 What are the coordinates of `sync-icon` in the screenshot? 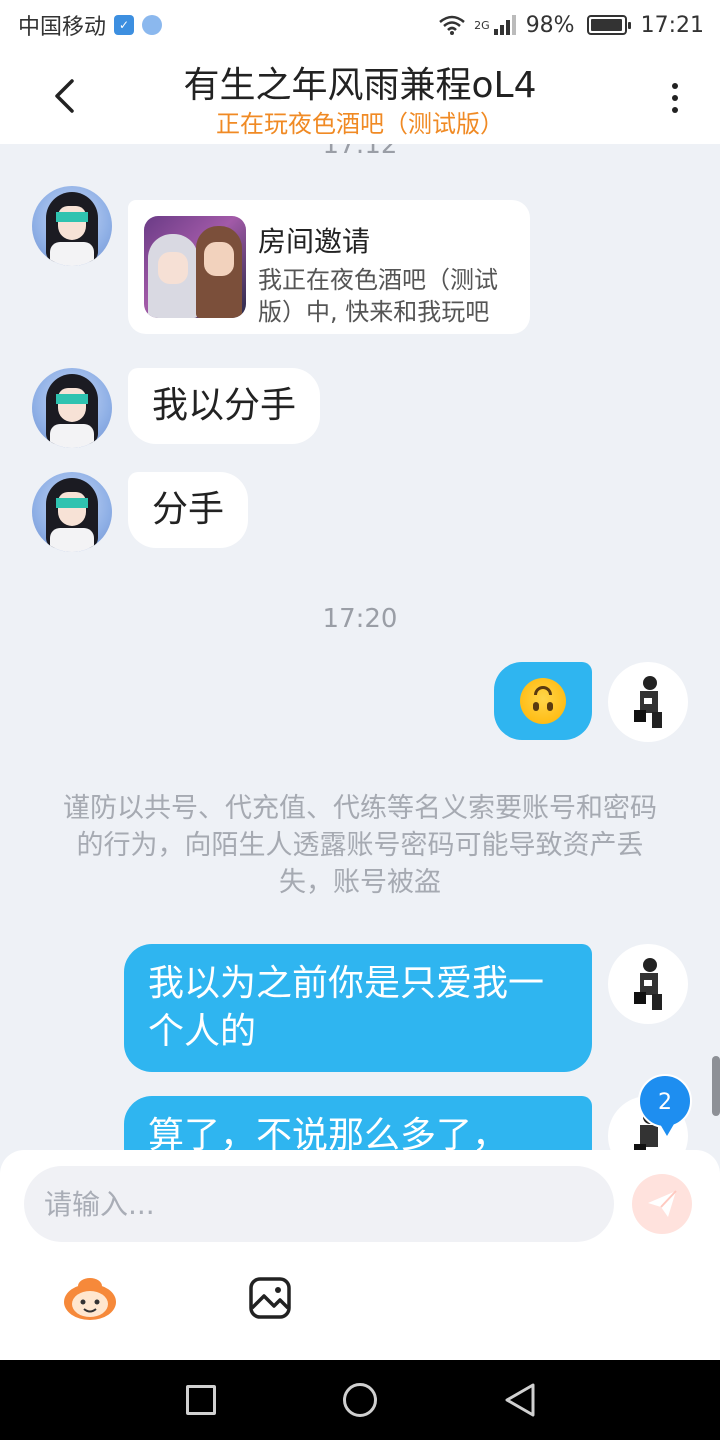 It's located at (152, 25).